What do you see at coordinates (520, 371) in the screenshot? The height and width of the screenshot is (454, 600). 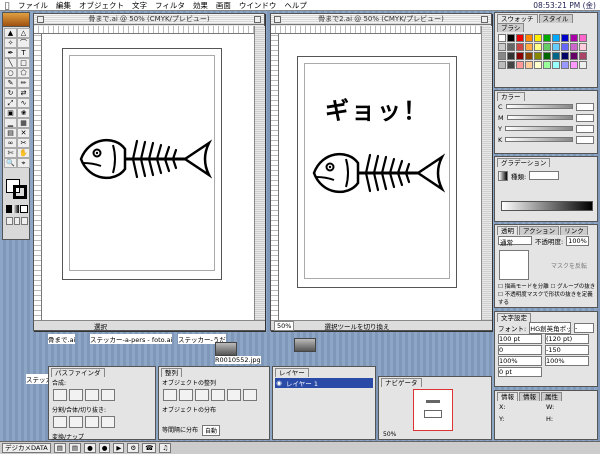 I see `baseline-shift-field: 0 pt` at bounding box center [520, 371].